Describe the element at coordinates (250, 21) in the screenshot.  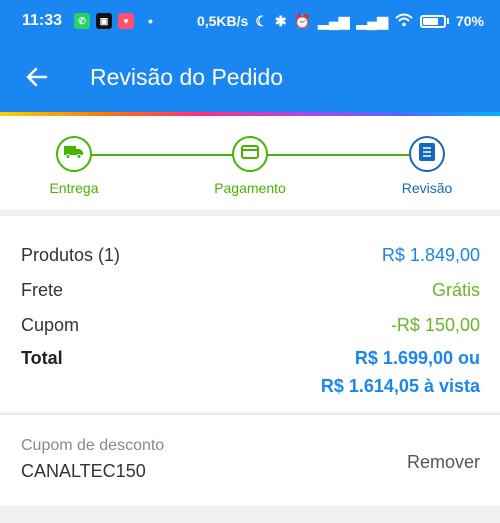
I see `status-bar: 11:33 ✆ ▣ ♥ • 0,5KB/s ☾ ✱ ⏰ ▂▄▆ ▂▄▆ 70%` at that location.